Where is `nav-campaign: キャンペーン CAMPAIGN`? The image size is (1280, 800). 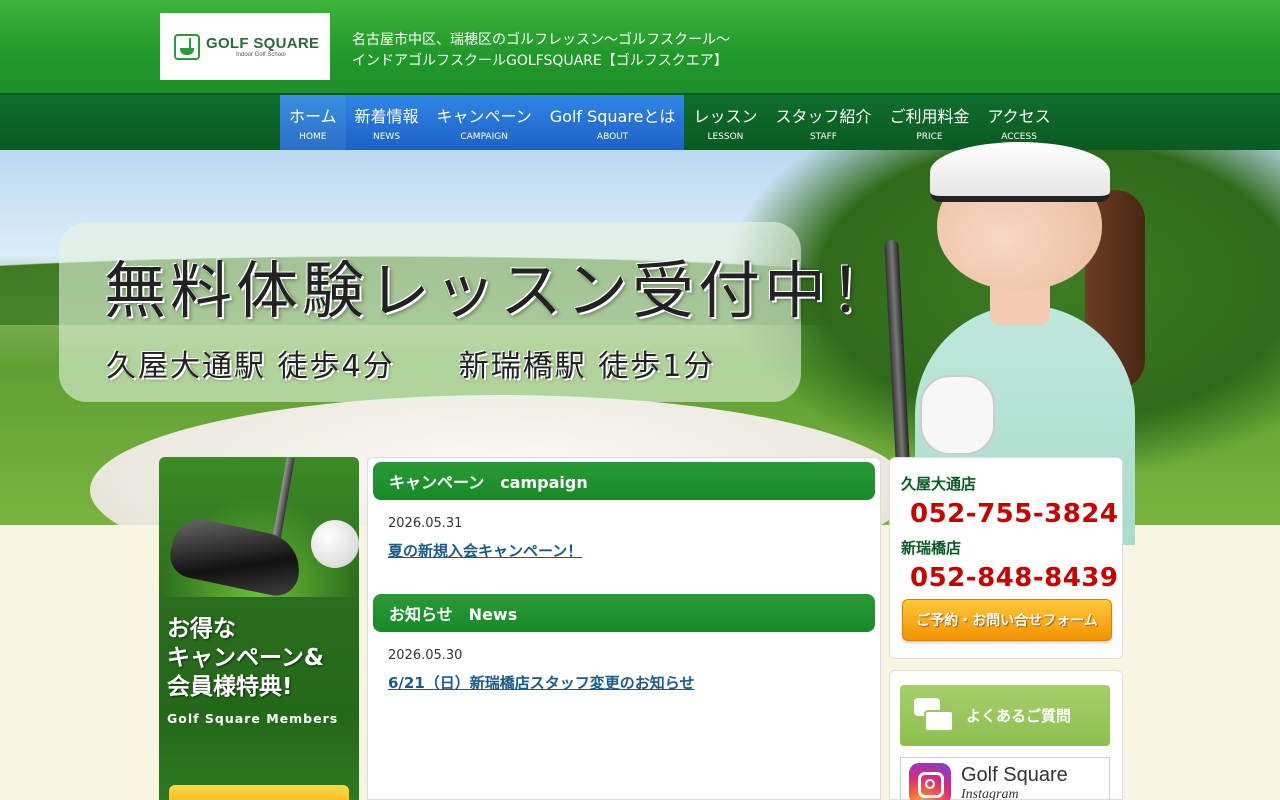 nav-campaign: キャンペーン CAMPAIGN is located at coordinates (484, 122).